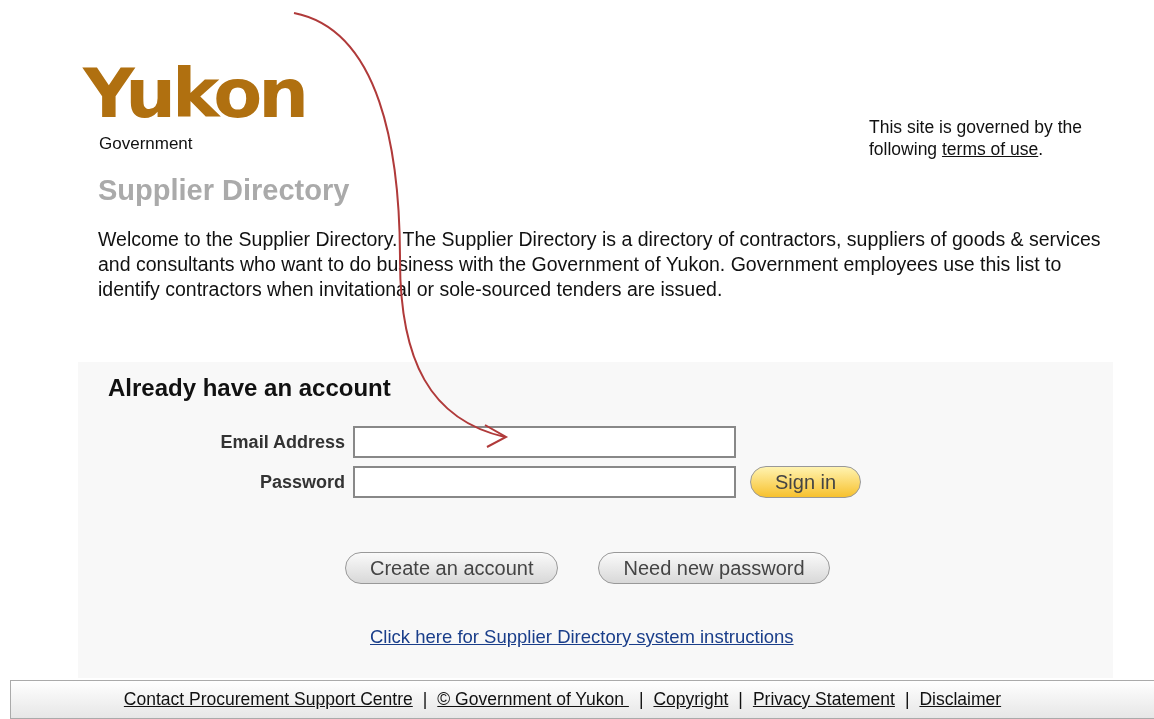 Image resolution: width=1154 pixels, height=719 pixels. What do you see at coordinates (823, 700) in the screenshot?
I see `footer-link: Privacy Statement` at bounding box center [823, 700].